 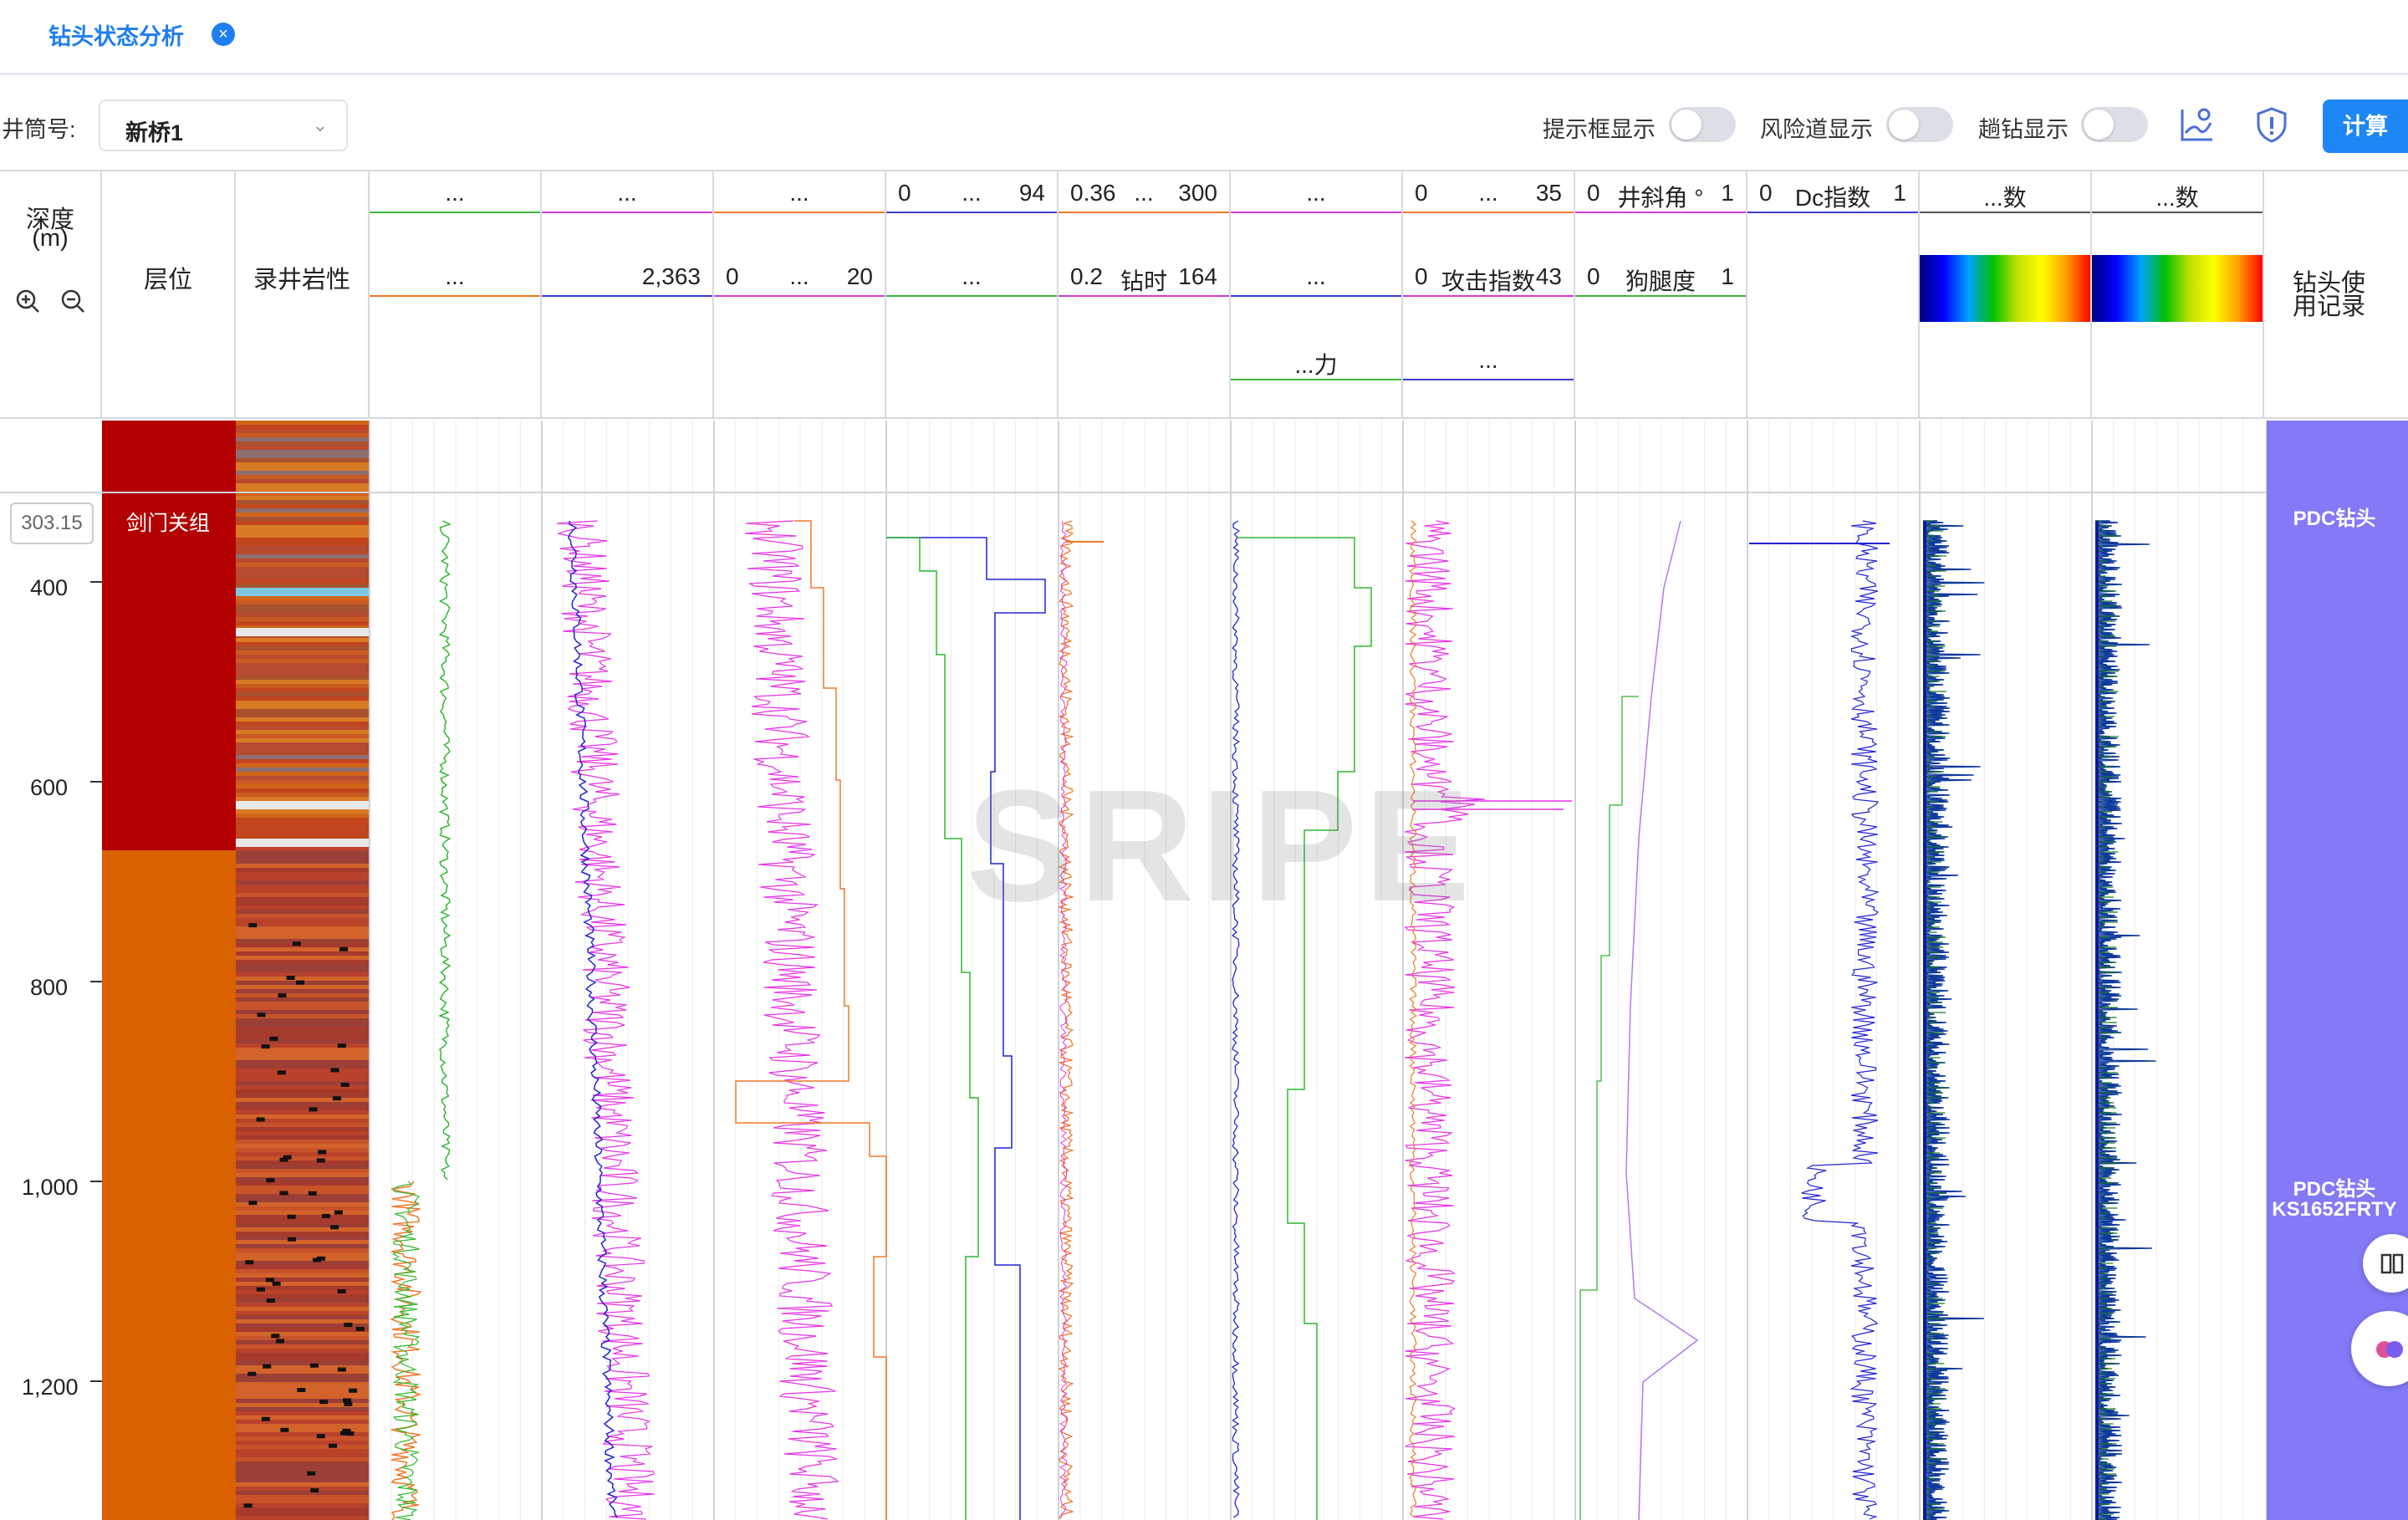 I want to click on curve-header-row: 0... 94, so click(x=971, y=192).